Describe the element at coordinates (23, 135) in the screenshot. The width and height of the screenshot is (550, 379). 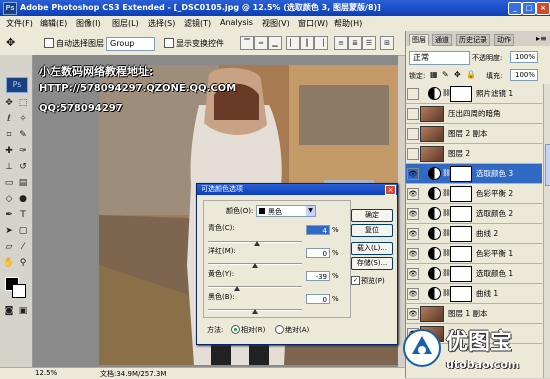
I see `slice-tool-icon: ✎` at that location.